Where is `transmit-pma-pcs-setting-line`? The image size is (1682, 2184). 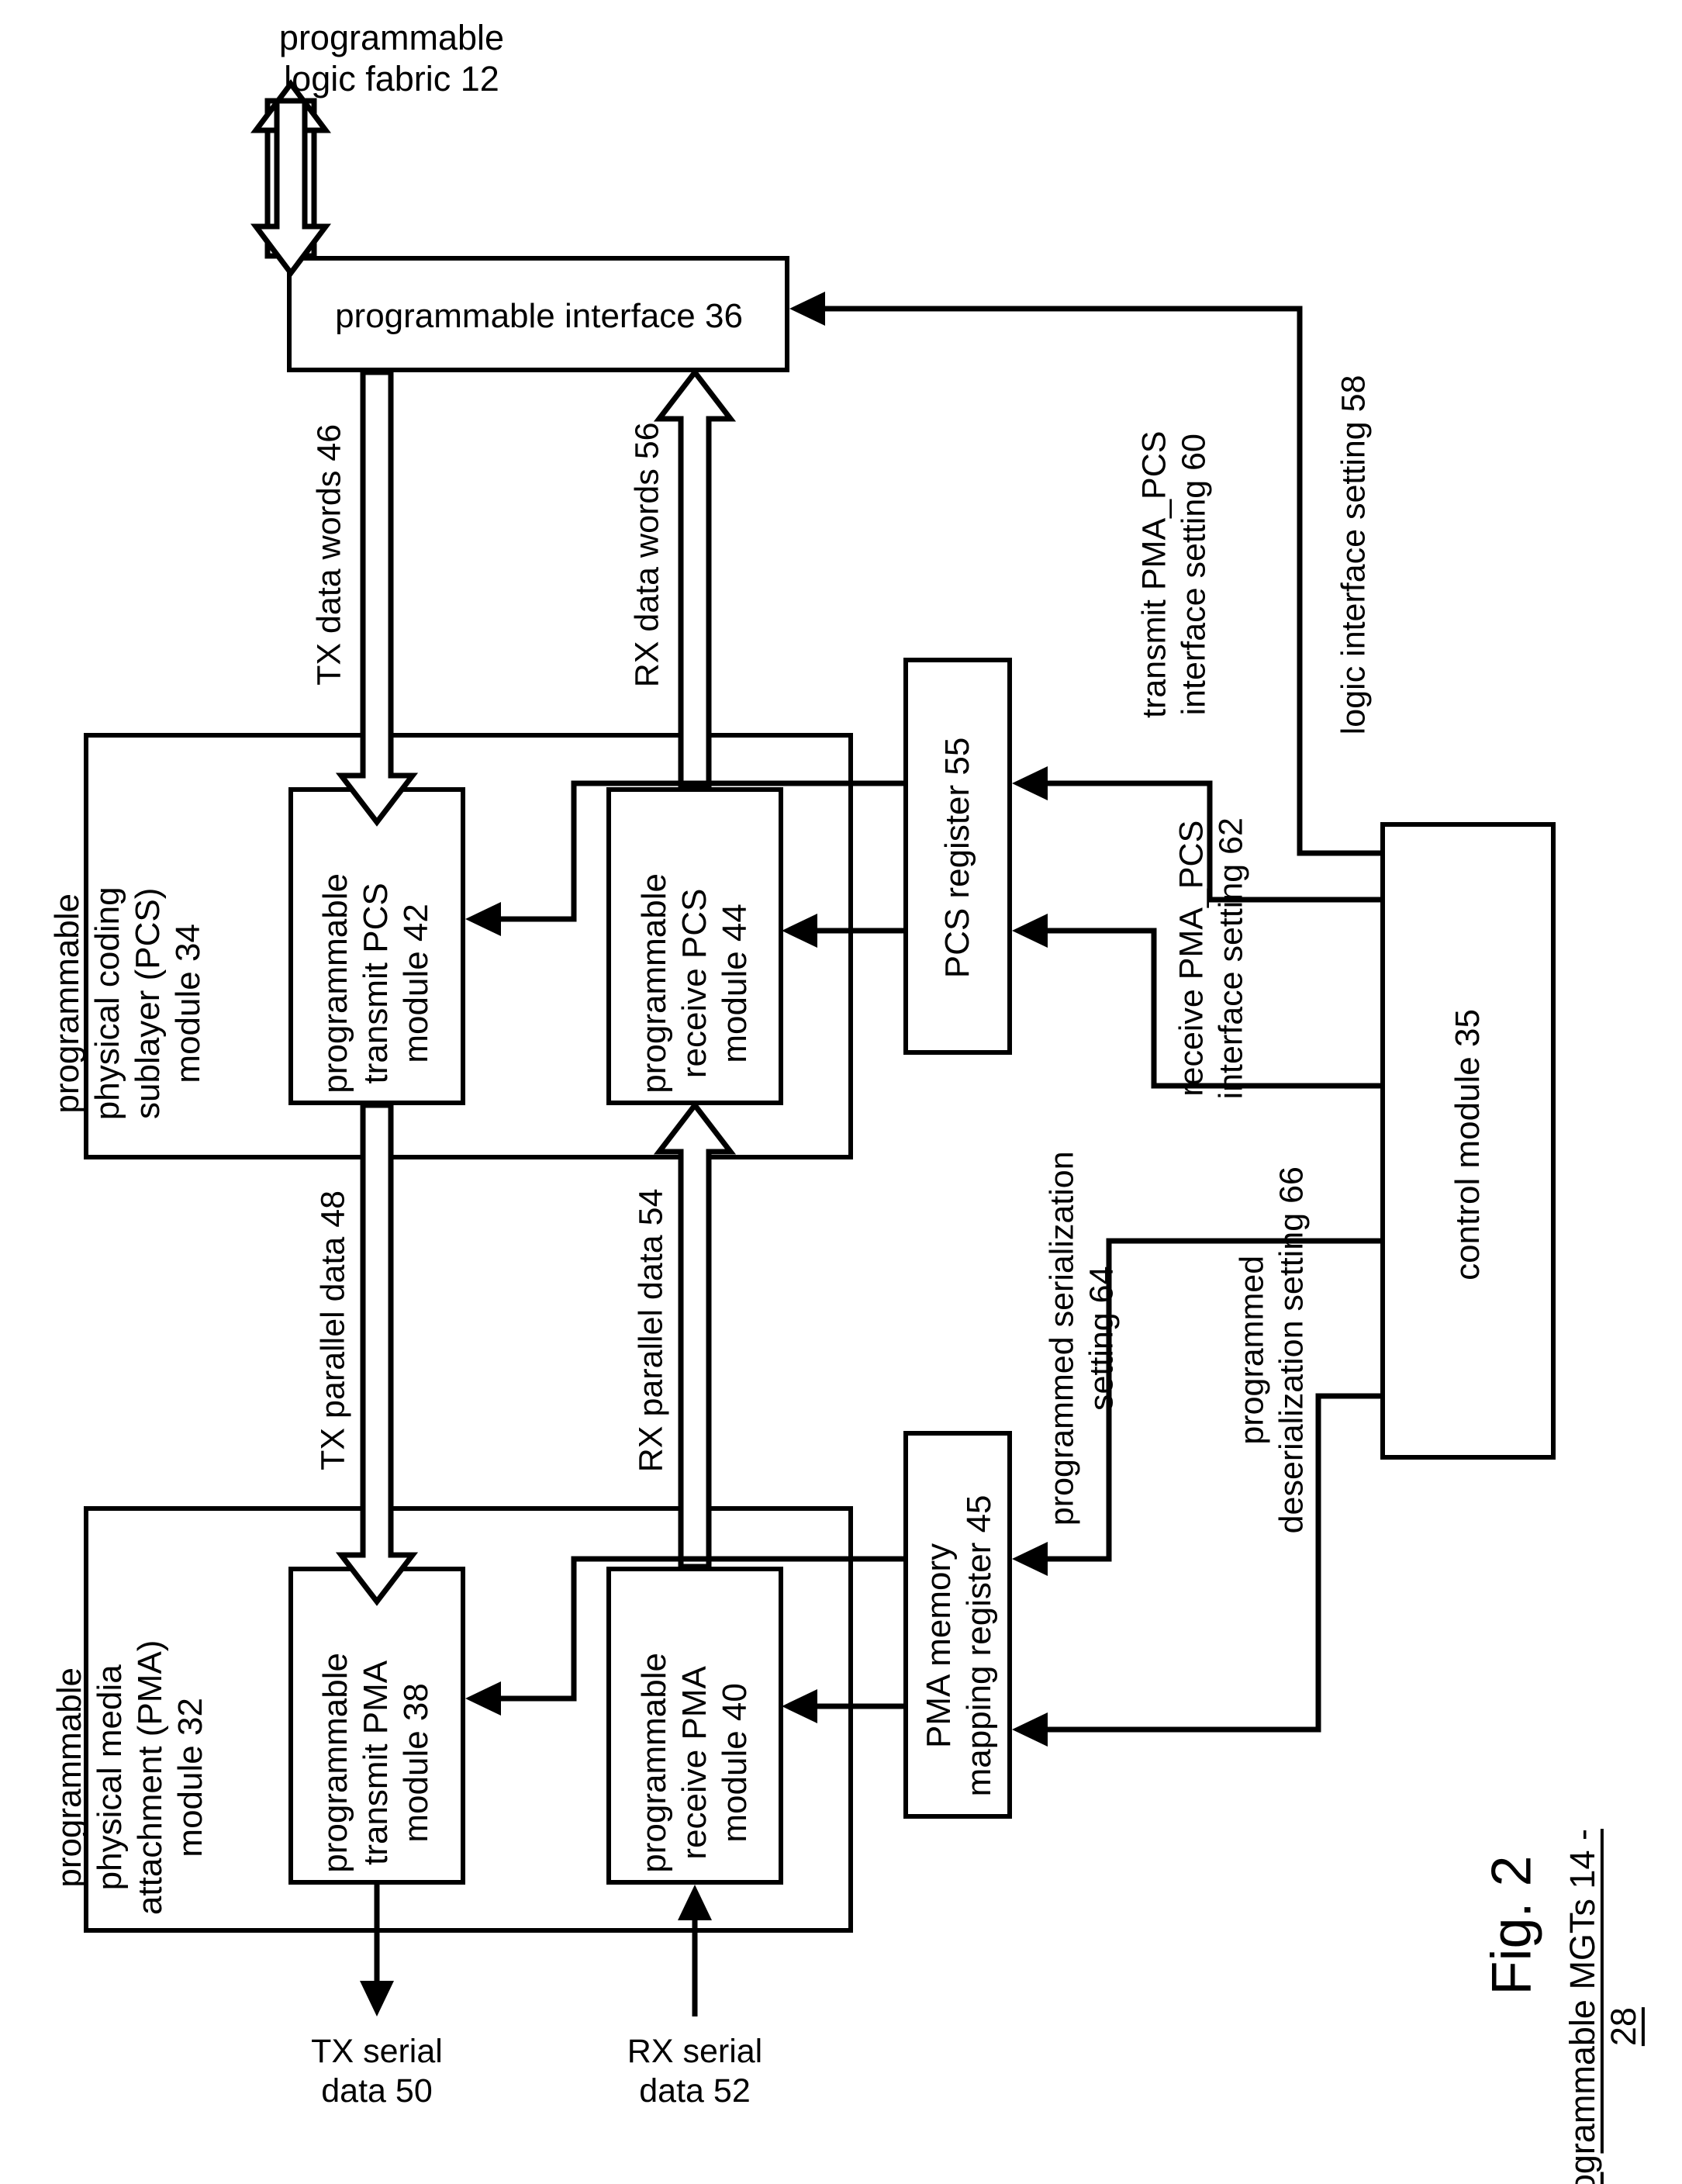
transmit-pma-pcs-setting-line is located at coordinates (1204, 841).